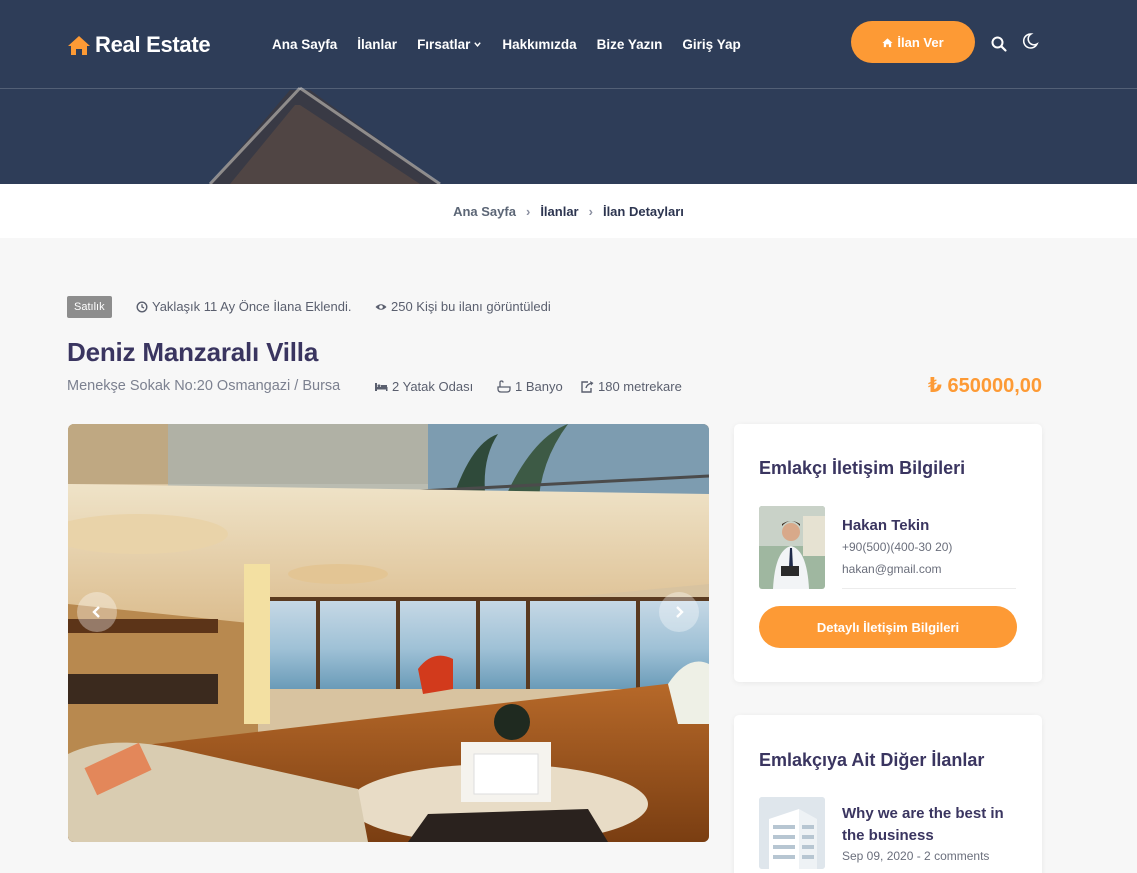 The height and width of the screenshot is (873, 1137). Describe the element at coordinates (559, 211) in the screenshot. I see `breadcrumb-listings: İlanlar` at that location.